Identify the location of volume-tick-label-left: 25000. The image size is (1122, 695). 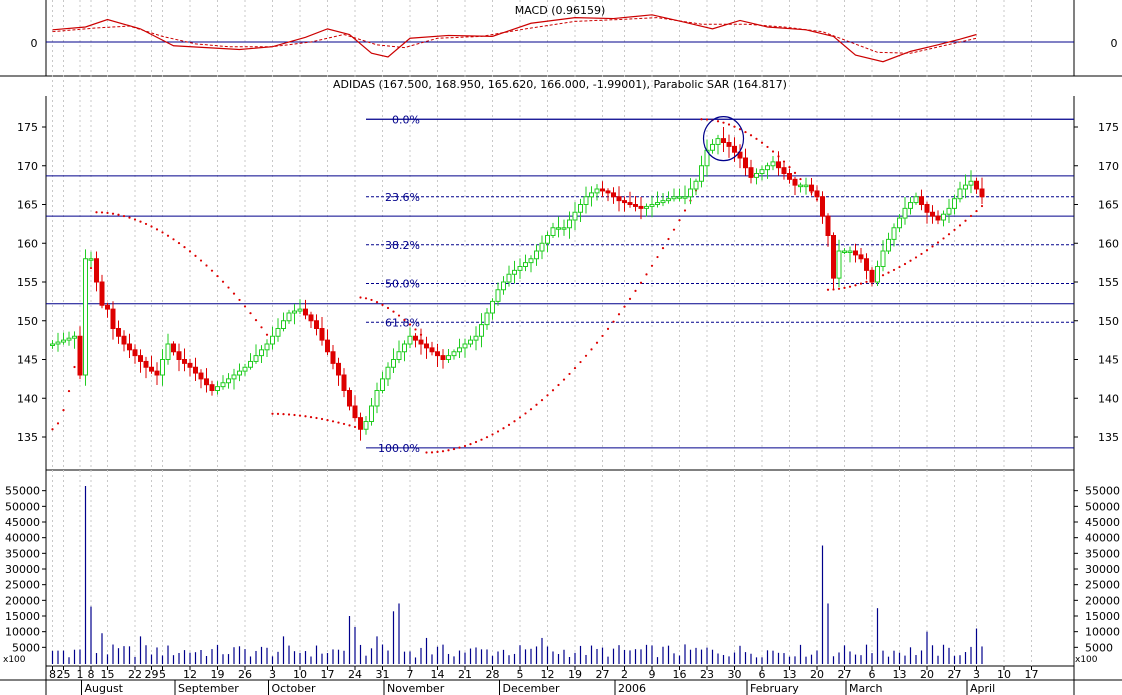
(22, 585).